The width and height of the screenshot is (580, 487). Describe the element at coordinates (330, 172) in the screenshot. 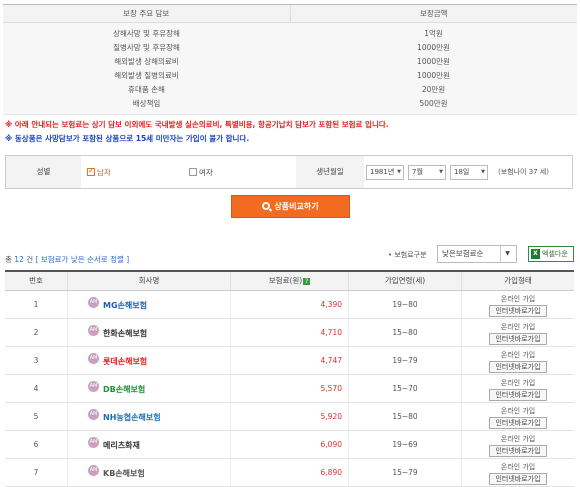

I see `birth-label: 생년월일` at that location.